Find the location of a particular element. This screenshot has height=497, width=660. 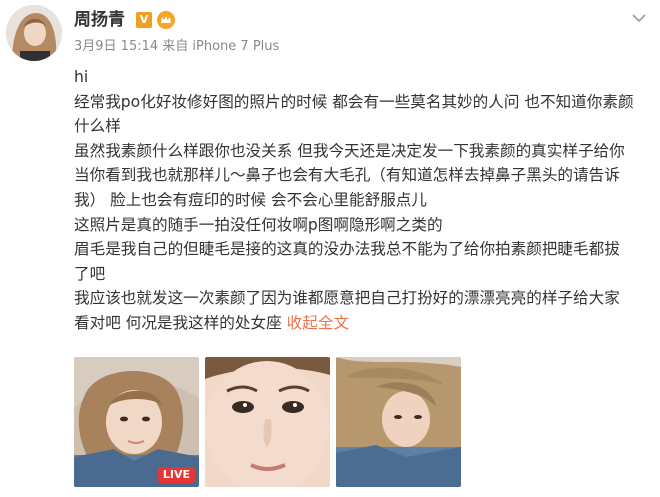

post-date: 3月9日 15:14 is located at coordinates (116, 46).